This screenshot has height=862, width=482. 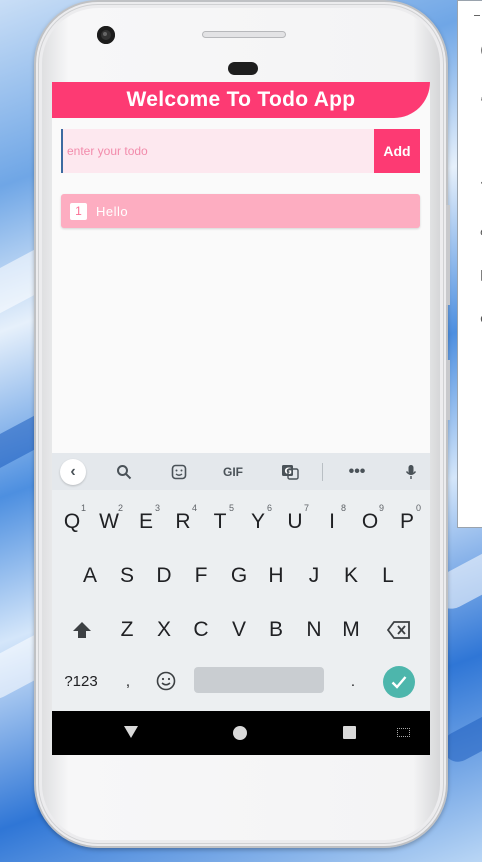 I want to click on backspace-key, so click(x=399, y=630).